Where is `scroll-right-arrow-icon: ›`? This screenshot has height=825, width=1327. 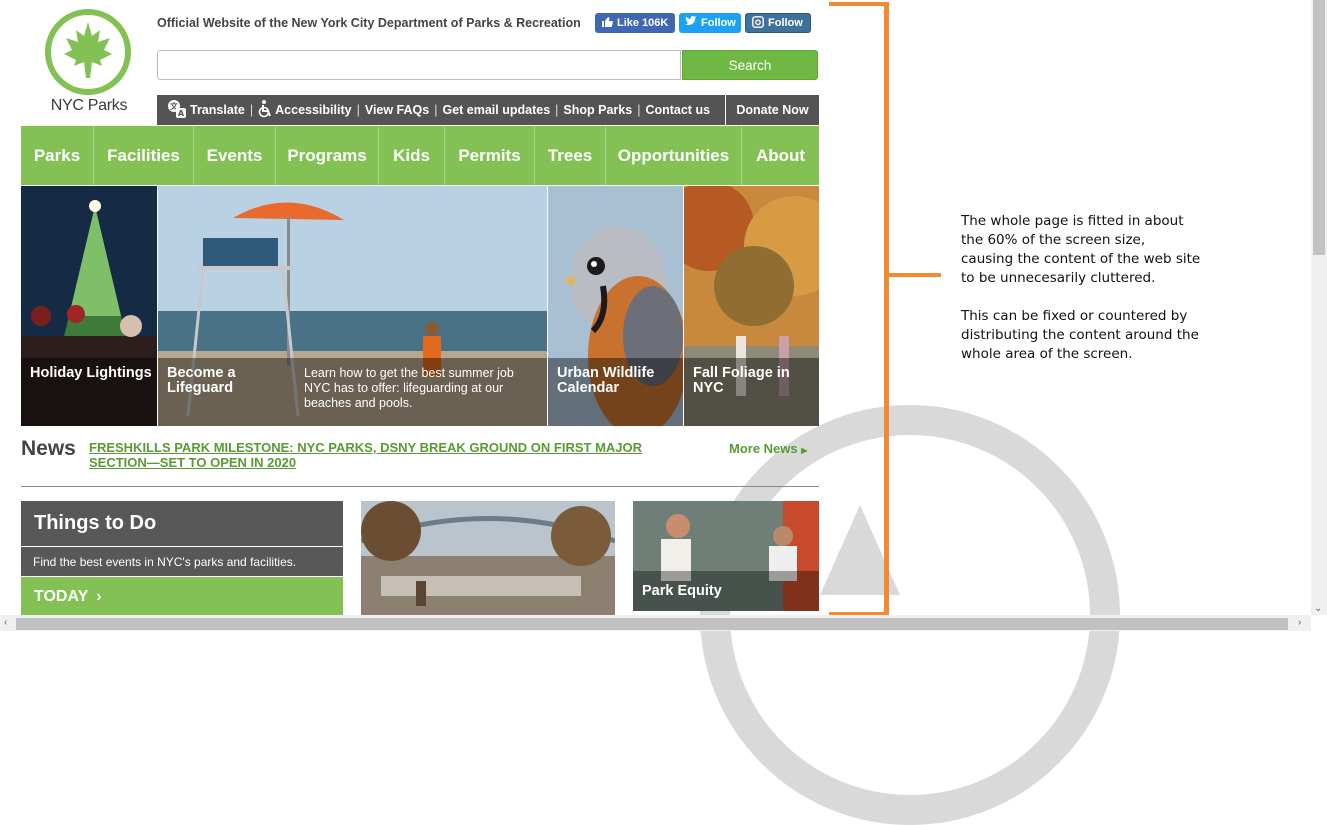 scroll-right-arrow-icon: › is located at coordinates (1299, 622).